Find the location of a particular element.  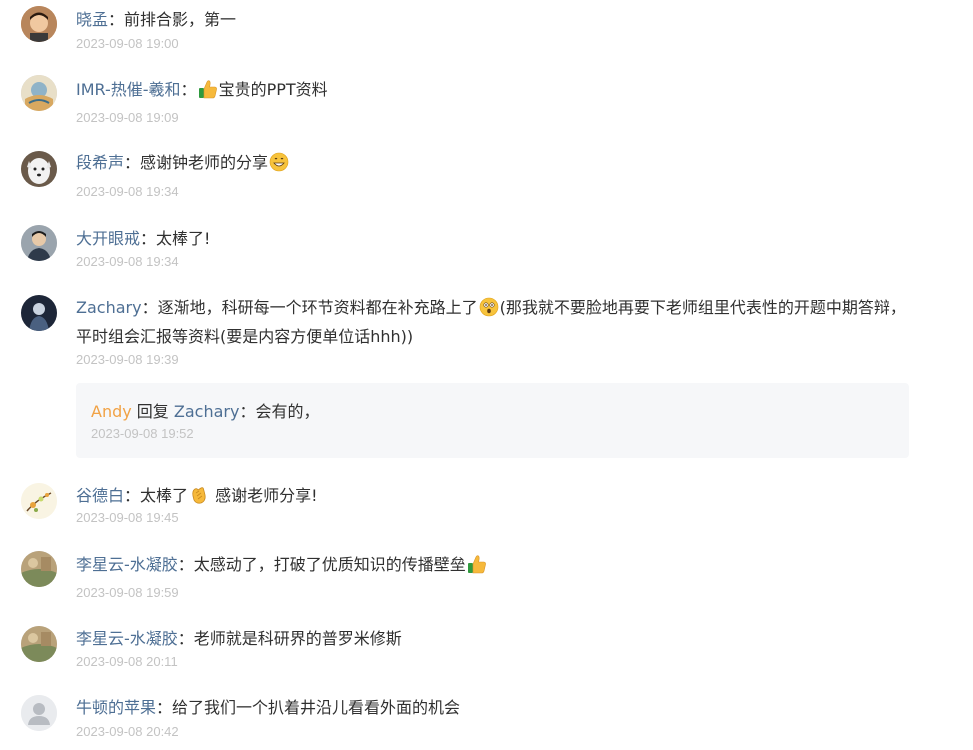

comment-content: 宝贵的PPT资料 is located at coordinates (273, 89).